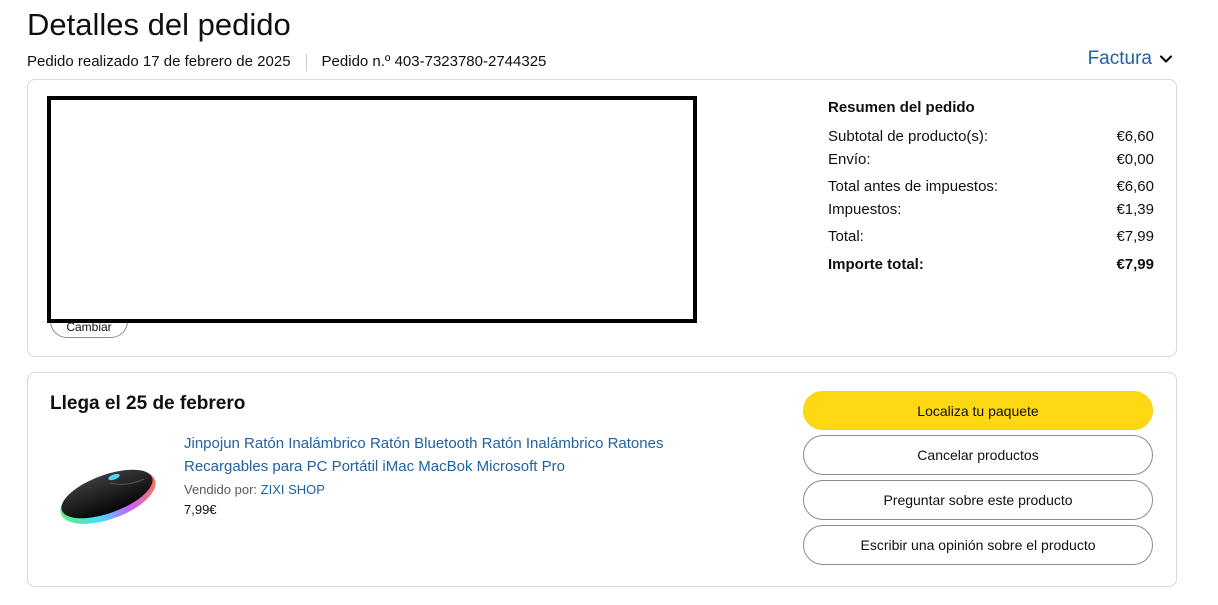 This screenshot has width=1218, height=605. What do you see at coordinates (849, 159) in the screenshot?
I see `summary-label: Envío:` at bounding box center [849, 159].